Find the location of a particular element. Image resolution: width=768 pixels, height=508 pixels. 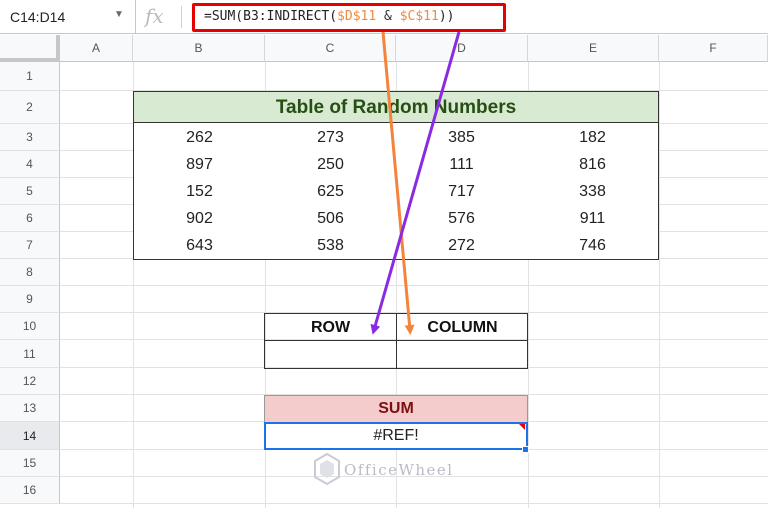

annotation-arrows is located at coordinates (415, 183).